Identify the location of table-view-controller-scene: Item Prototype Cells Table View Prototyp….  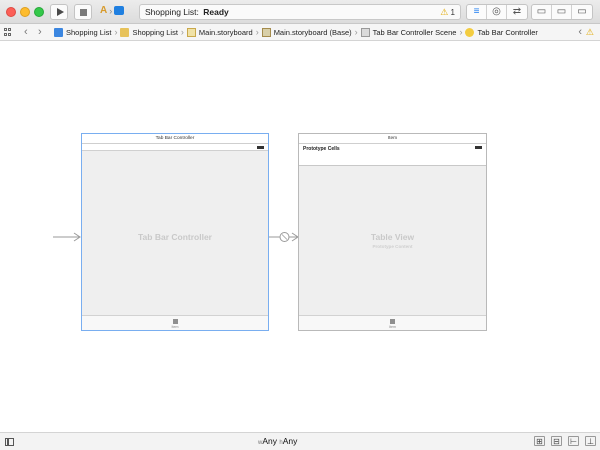
(392, 232).